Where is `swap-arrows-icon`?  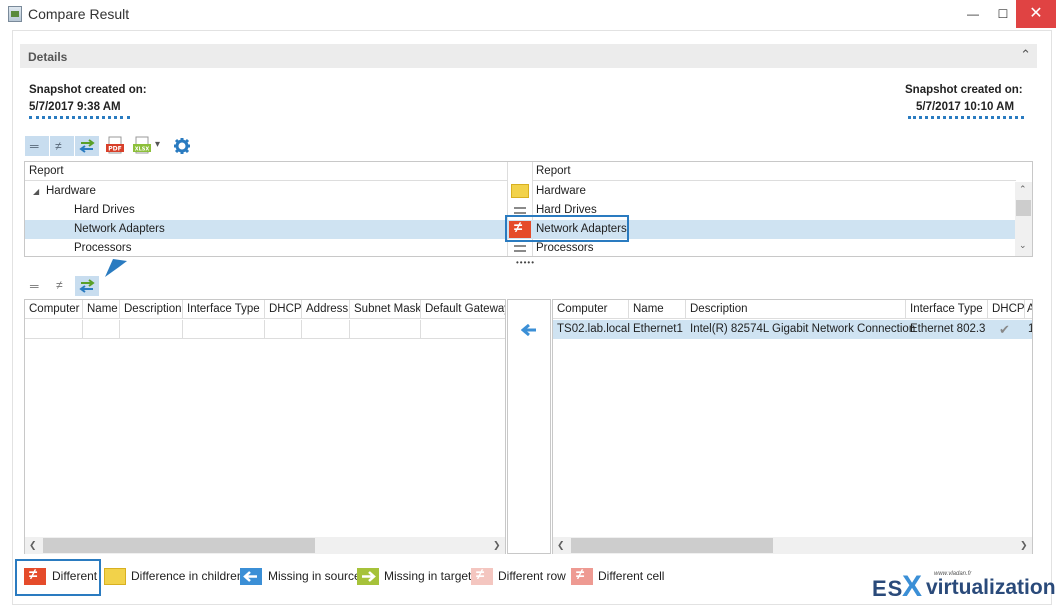
swap-arrows-icon is located at coordinates (87, 286).